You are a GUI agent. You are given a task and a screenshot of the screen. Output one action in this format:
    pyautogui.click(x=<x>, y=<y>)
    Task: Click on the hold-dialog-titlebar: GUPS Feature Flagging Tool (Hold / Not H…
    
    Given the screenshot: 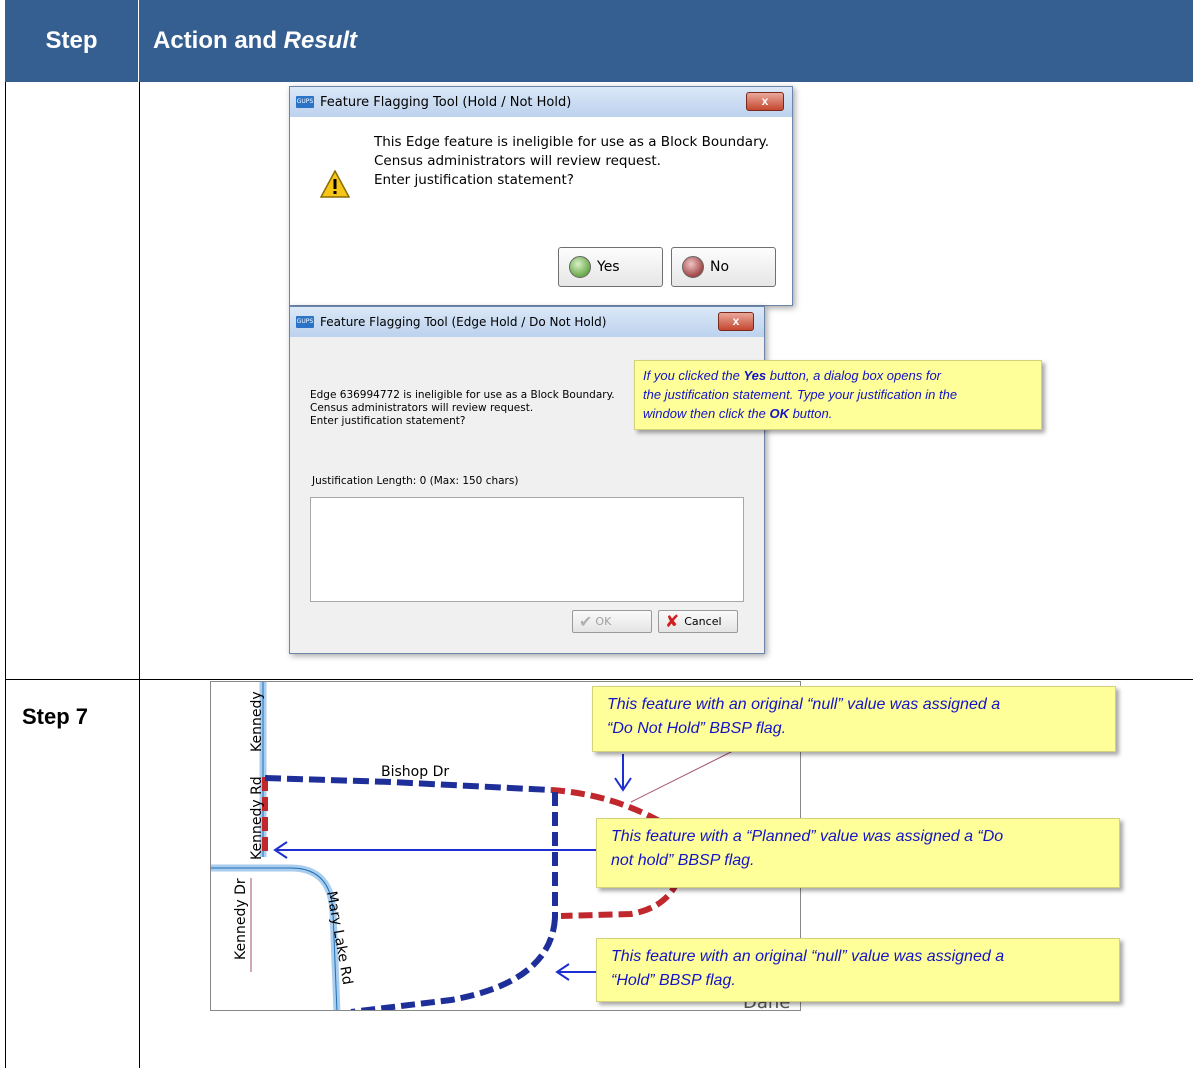 What is the action you would take?
    pyautogui.click(x=541, y=102)
    